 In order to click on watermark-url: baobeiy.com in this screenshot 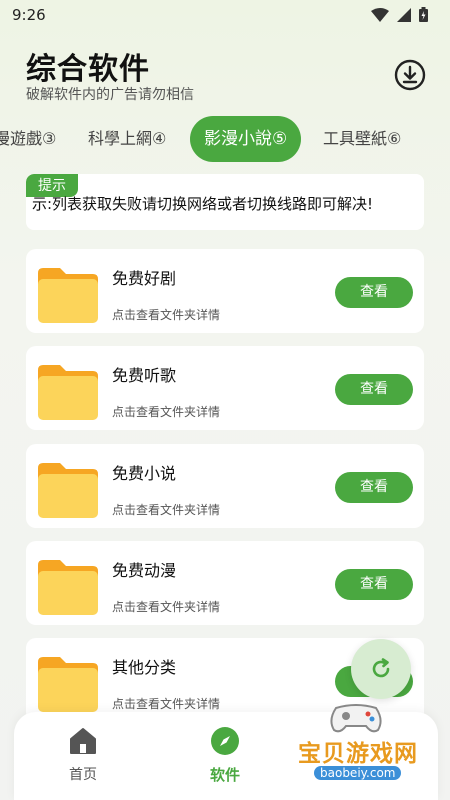, I will do `click(358, 773)`.